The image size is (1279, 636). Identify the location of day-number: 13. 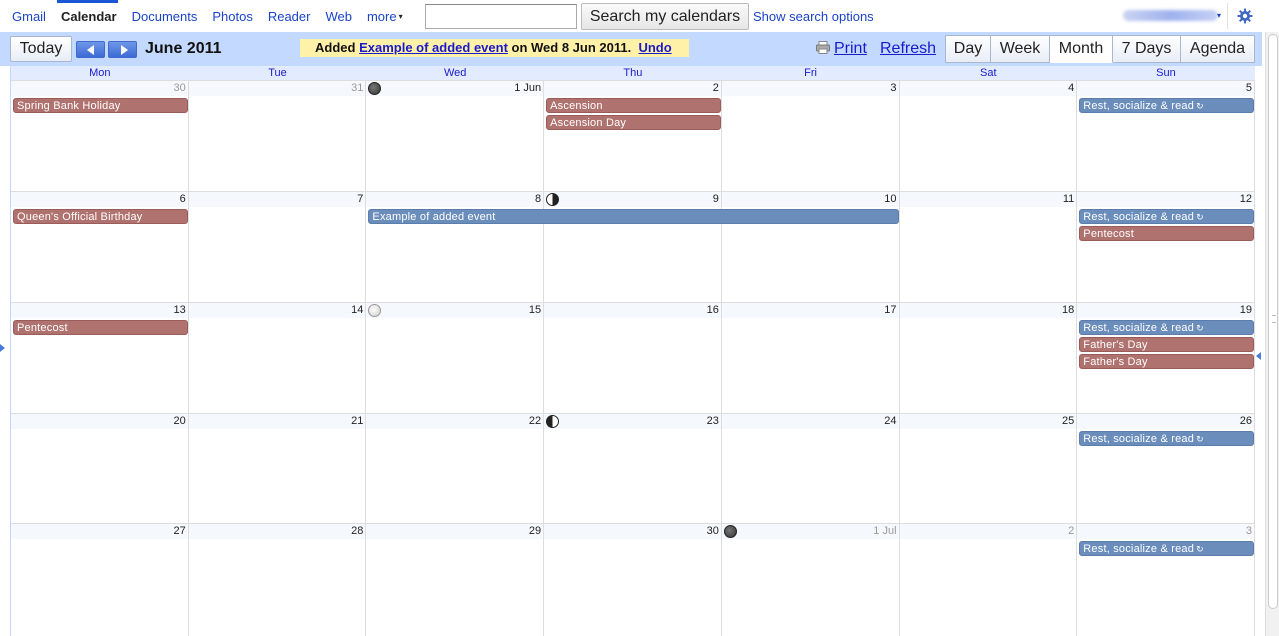
(97, 310).